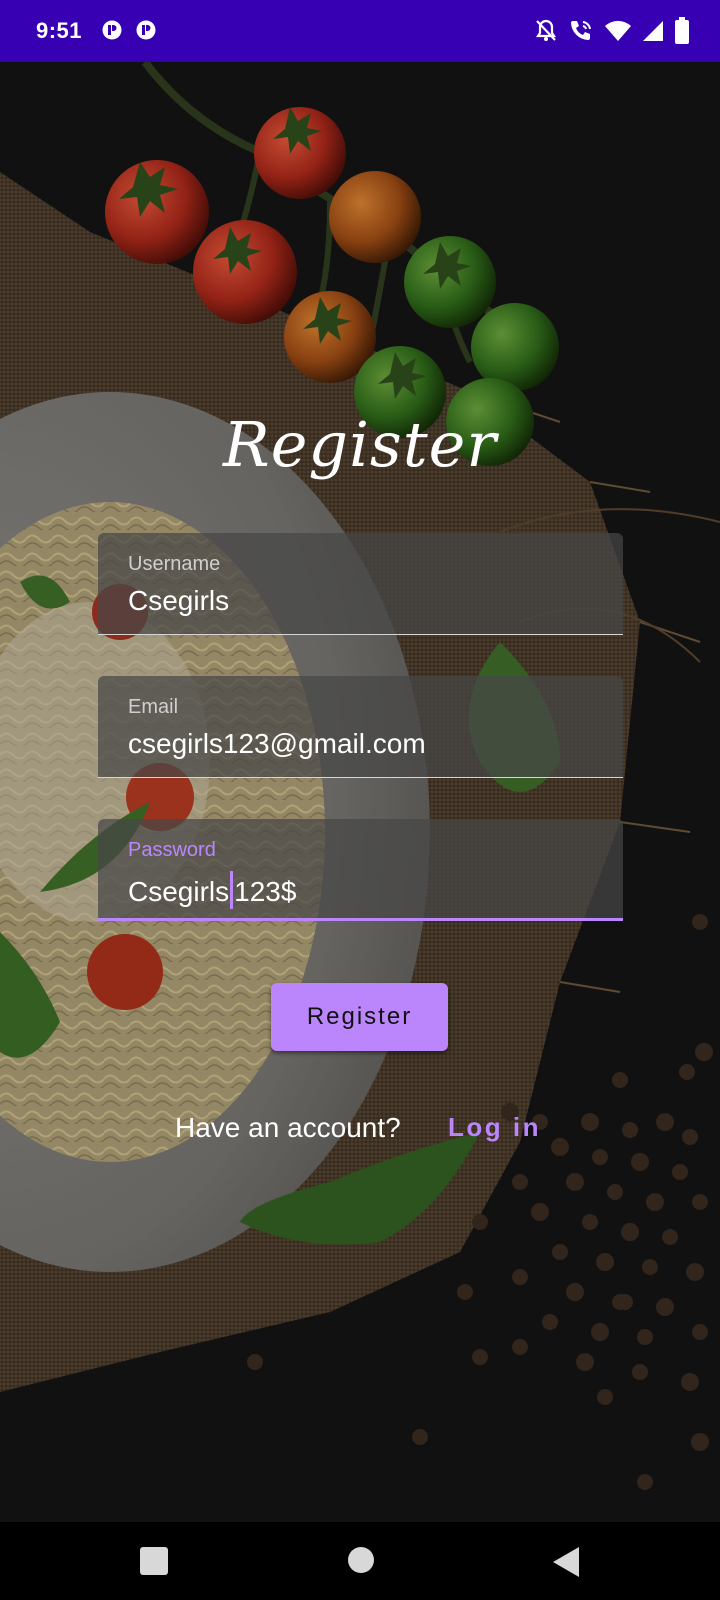 This screenshot has height=1600, width=720. I want to click on password-text-before-cursor: Csegirls, so click(179, 891).